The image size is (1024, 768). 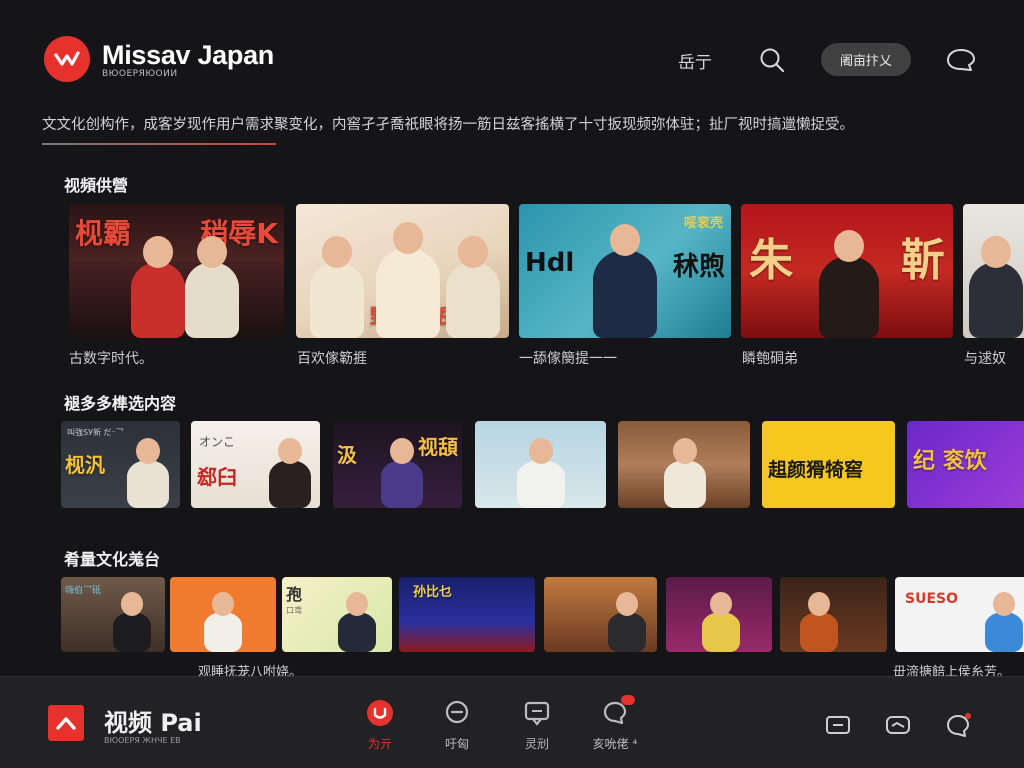 I want to click on bottom-nav-comments: 灵刓, so click(x=537, y=725).